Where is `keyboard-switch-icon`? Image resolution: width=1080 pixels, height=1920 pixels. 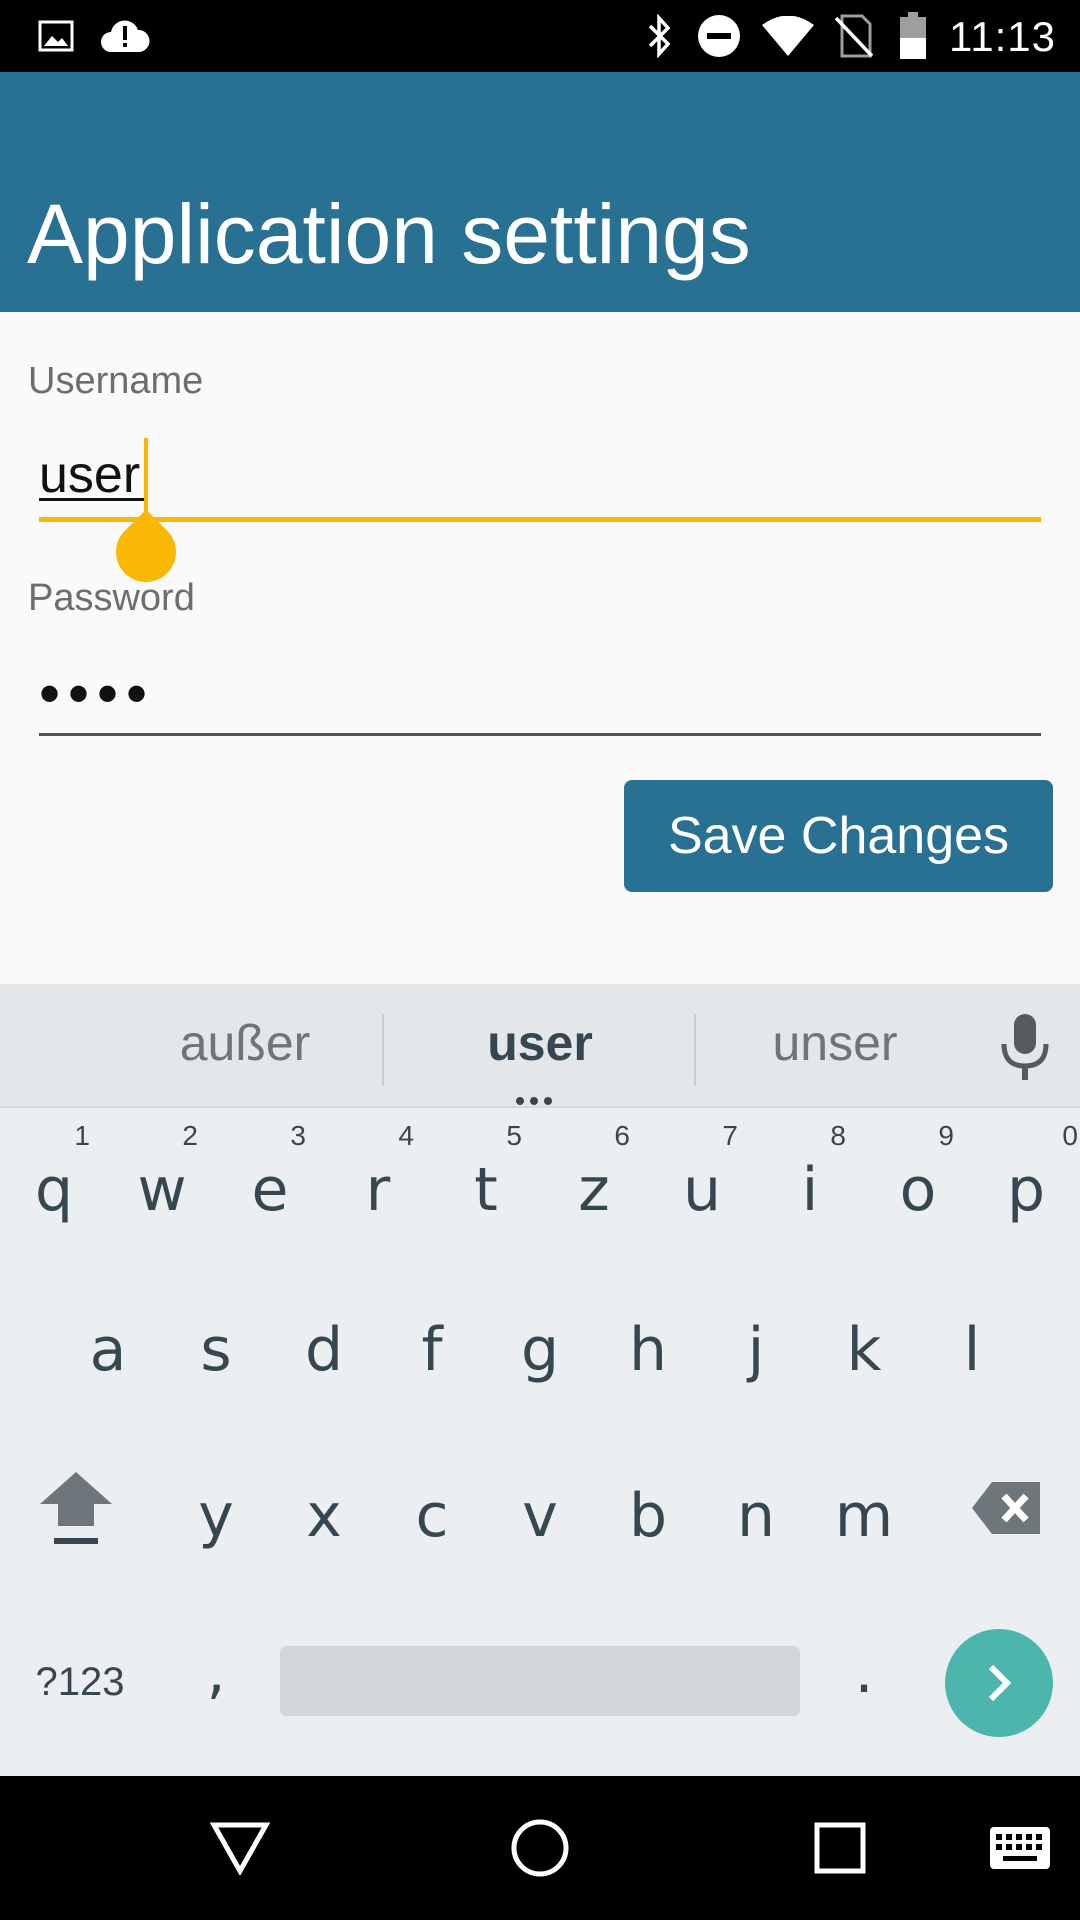
keyboard-switch-icon is located at coordinates (1020, 1848).